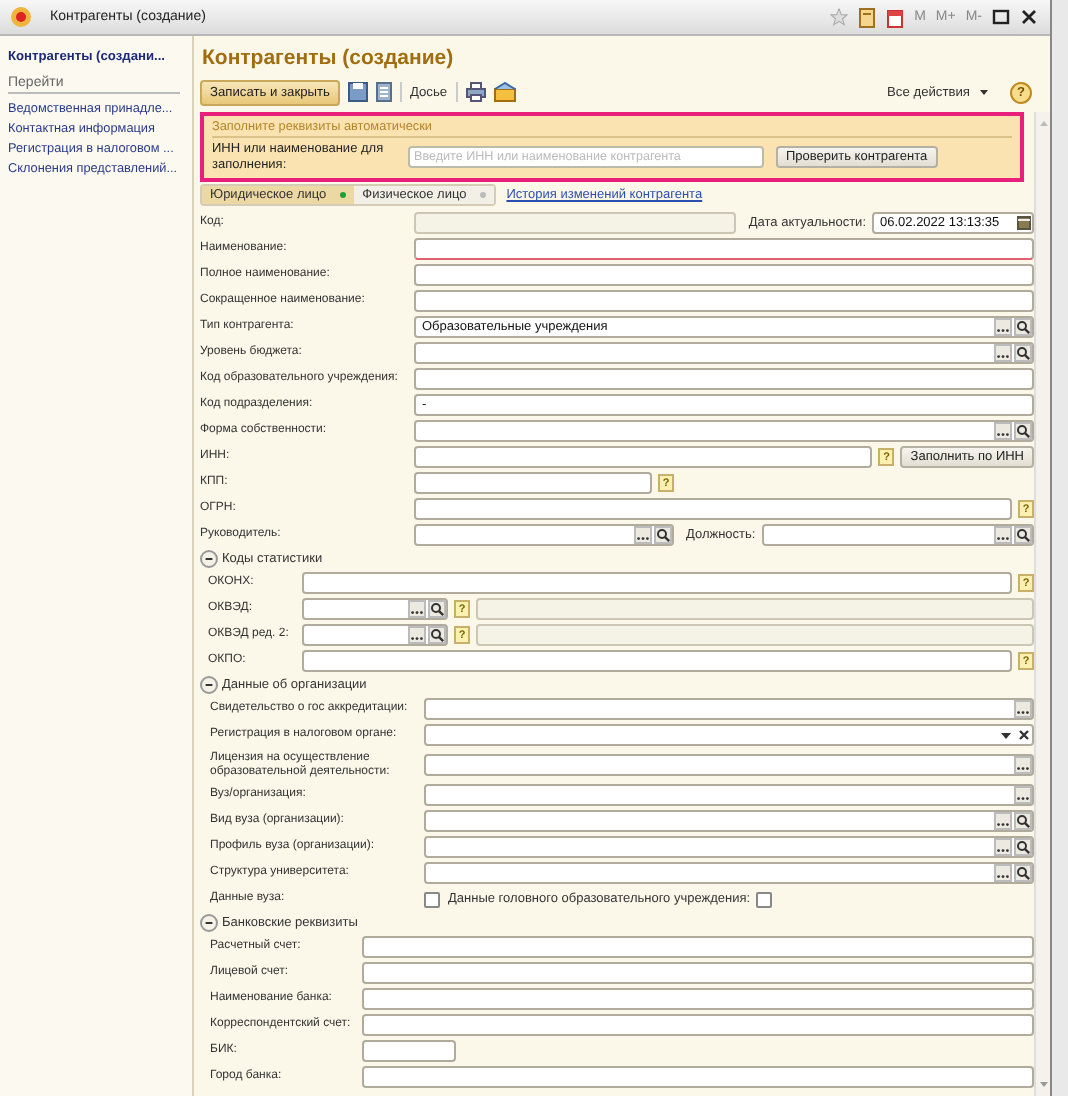 Image resolution: width=1068 pixels, height=1096 pixels. Describe the element at coordinates (504, 92) in the screenshot. I see `envelope-icon` at that location.